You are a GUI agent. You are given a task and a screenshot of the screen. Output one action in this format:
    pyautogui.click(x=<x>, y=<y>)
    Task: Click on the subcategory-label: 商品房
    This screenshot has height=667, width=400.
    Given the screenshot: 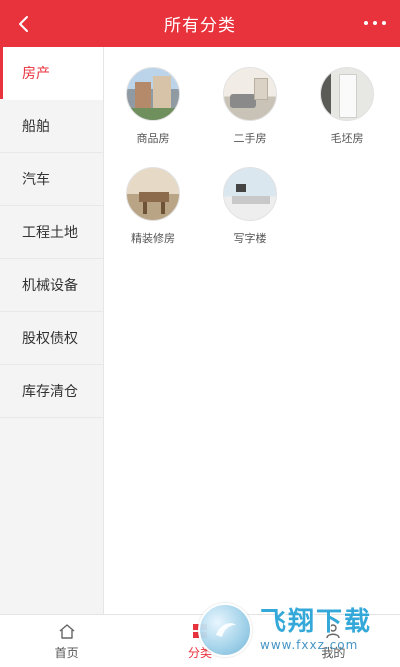 What is the action you would take?
    pyautogui.click(x=153, y=138)
    